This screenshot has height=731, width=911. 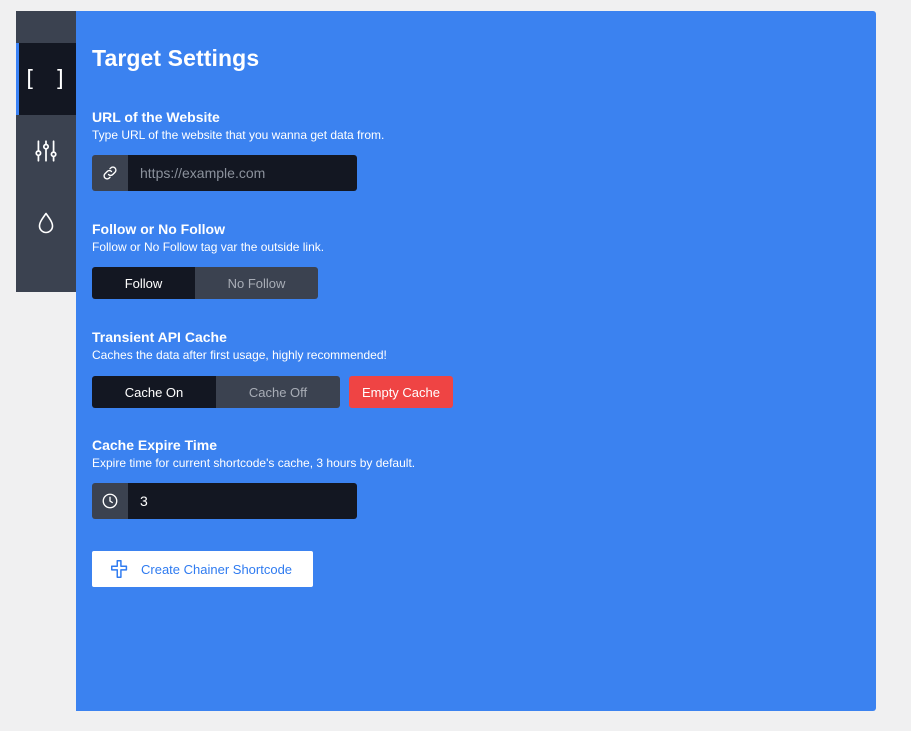 What do you see at coordinates (176, 58) in the screenshot?
I see `page-title: Target Settings` at bounding box center [176, 58].